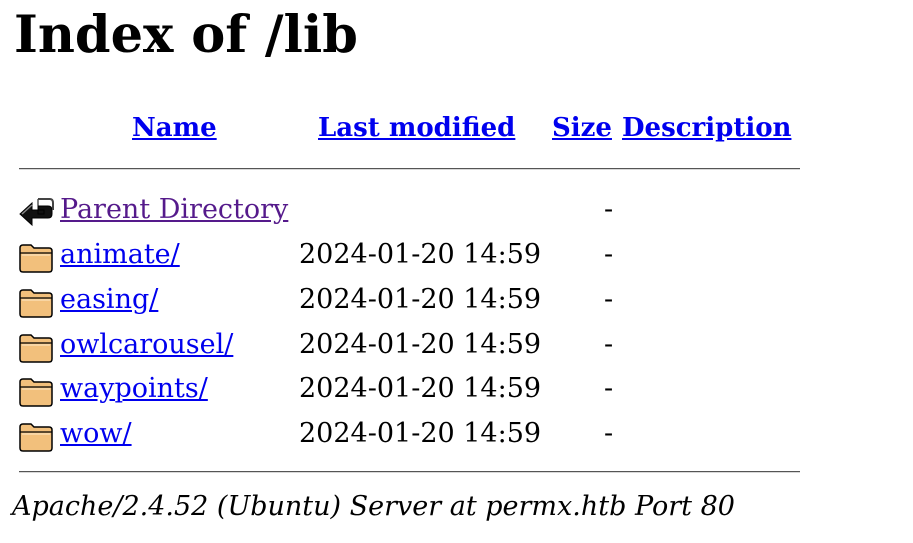 The image size is (913, 543). I want to click on back-arrow-icon, so click(36, 212).